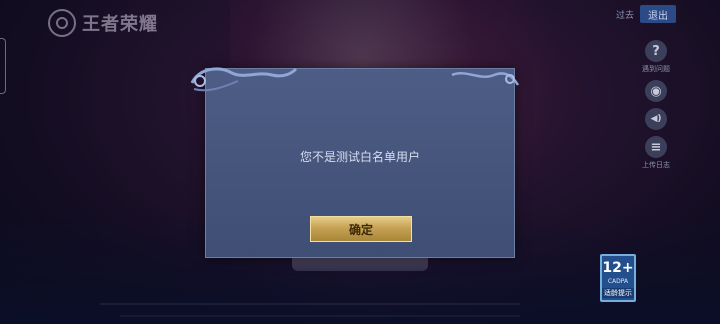 The width and height of the screenshot is (720, 324). What do you see at coordinates (656, 165) in the screenshot?
I see `side-item-label: 上传日志` at bounding box center [656, 165].